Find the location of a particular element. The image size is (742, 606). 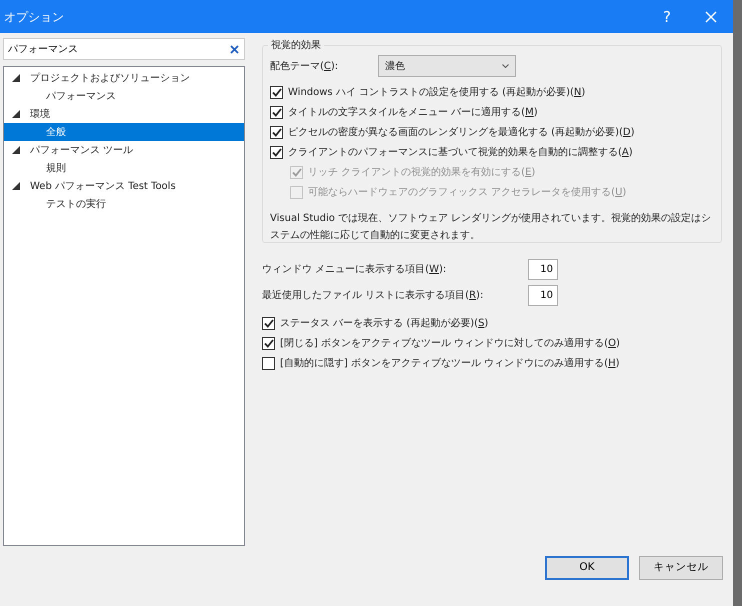

rendering-note: Visual Studio では現在、ソフトウェア レンダリングが使用されています。視覚的効果の設定はシステムの性能に応じて自動的に変更されます。 is located at coordinates (491, 227).